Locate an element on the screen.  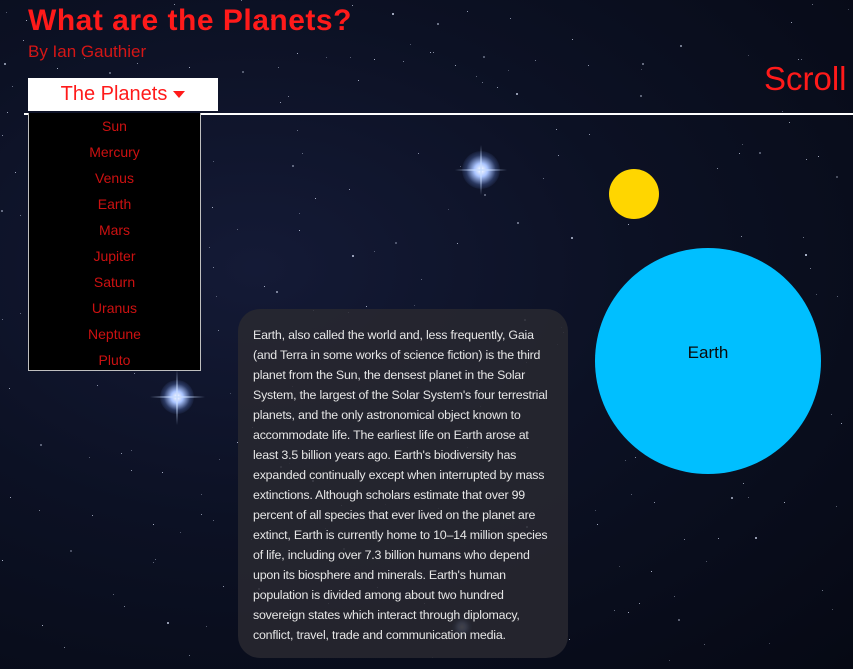
page-title: What are the Planets? is located at coordinates (190, 20).